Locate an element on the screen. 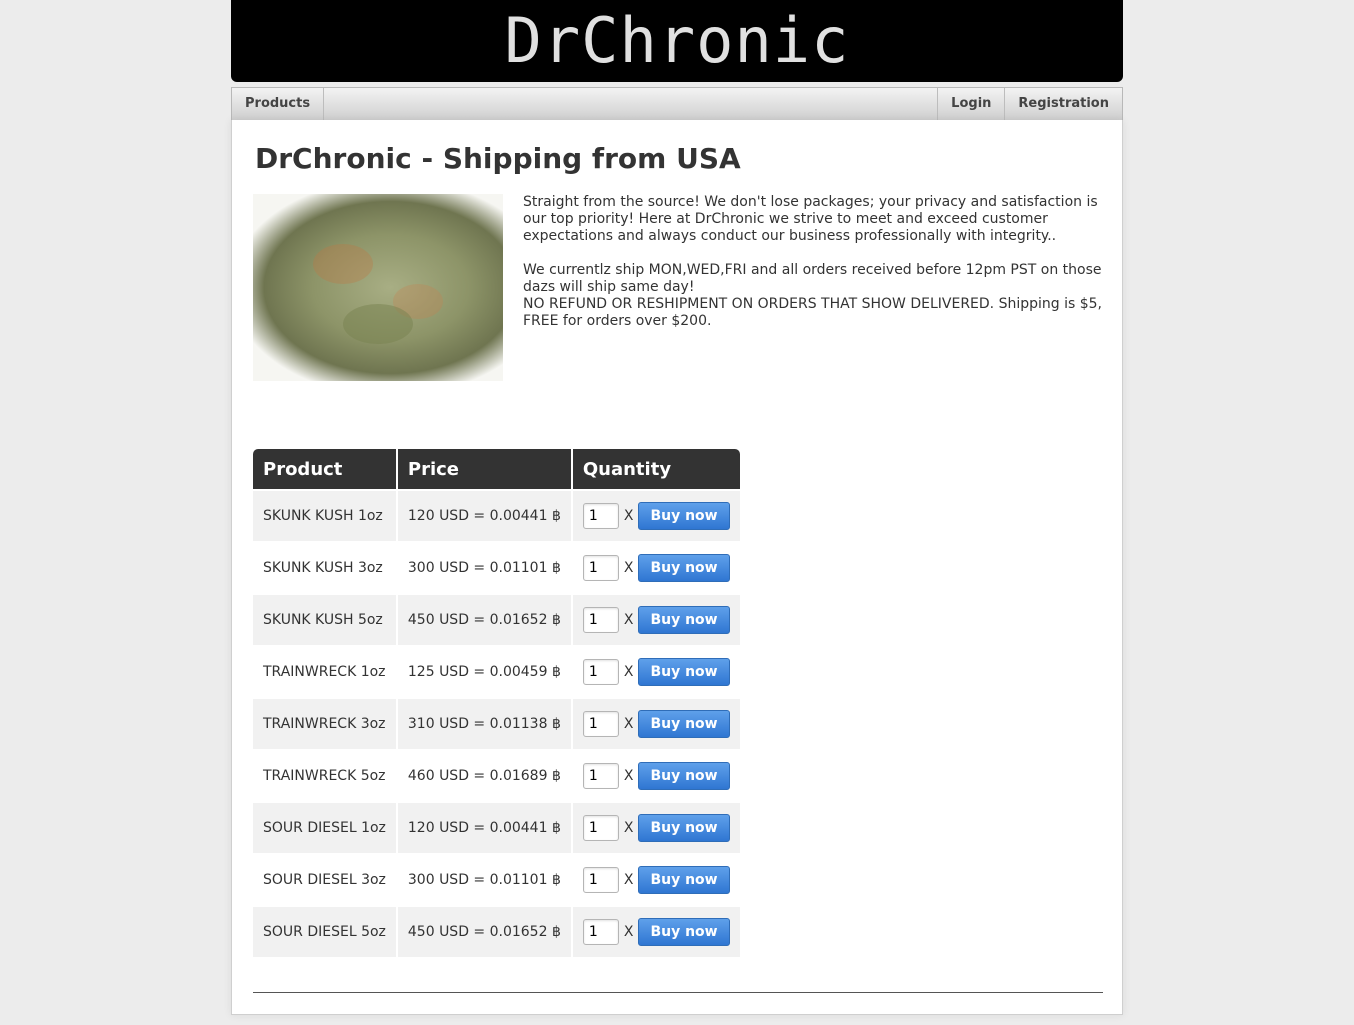 The image size is (1354, 1025). header-banner: DrChronic is located at coordinates (677, 41).